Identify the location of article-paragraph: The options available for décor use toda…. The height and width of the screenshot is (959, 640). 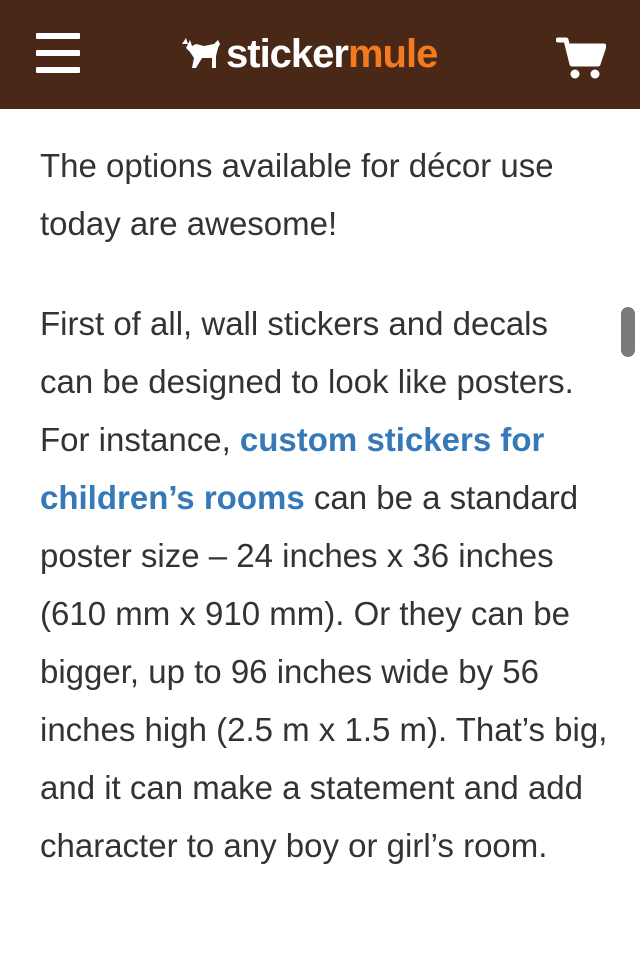
(297, 194).